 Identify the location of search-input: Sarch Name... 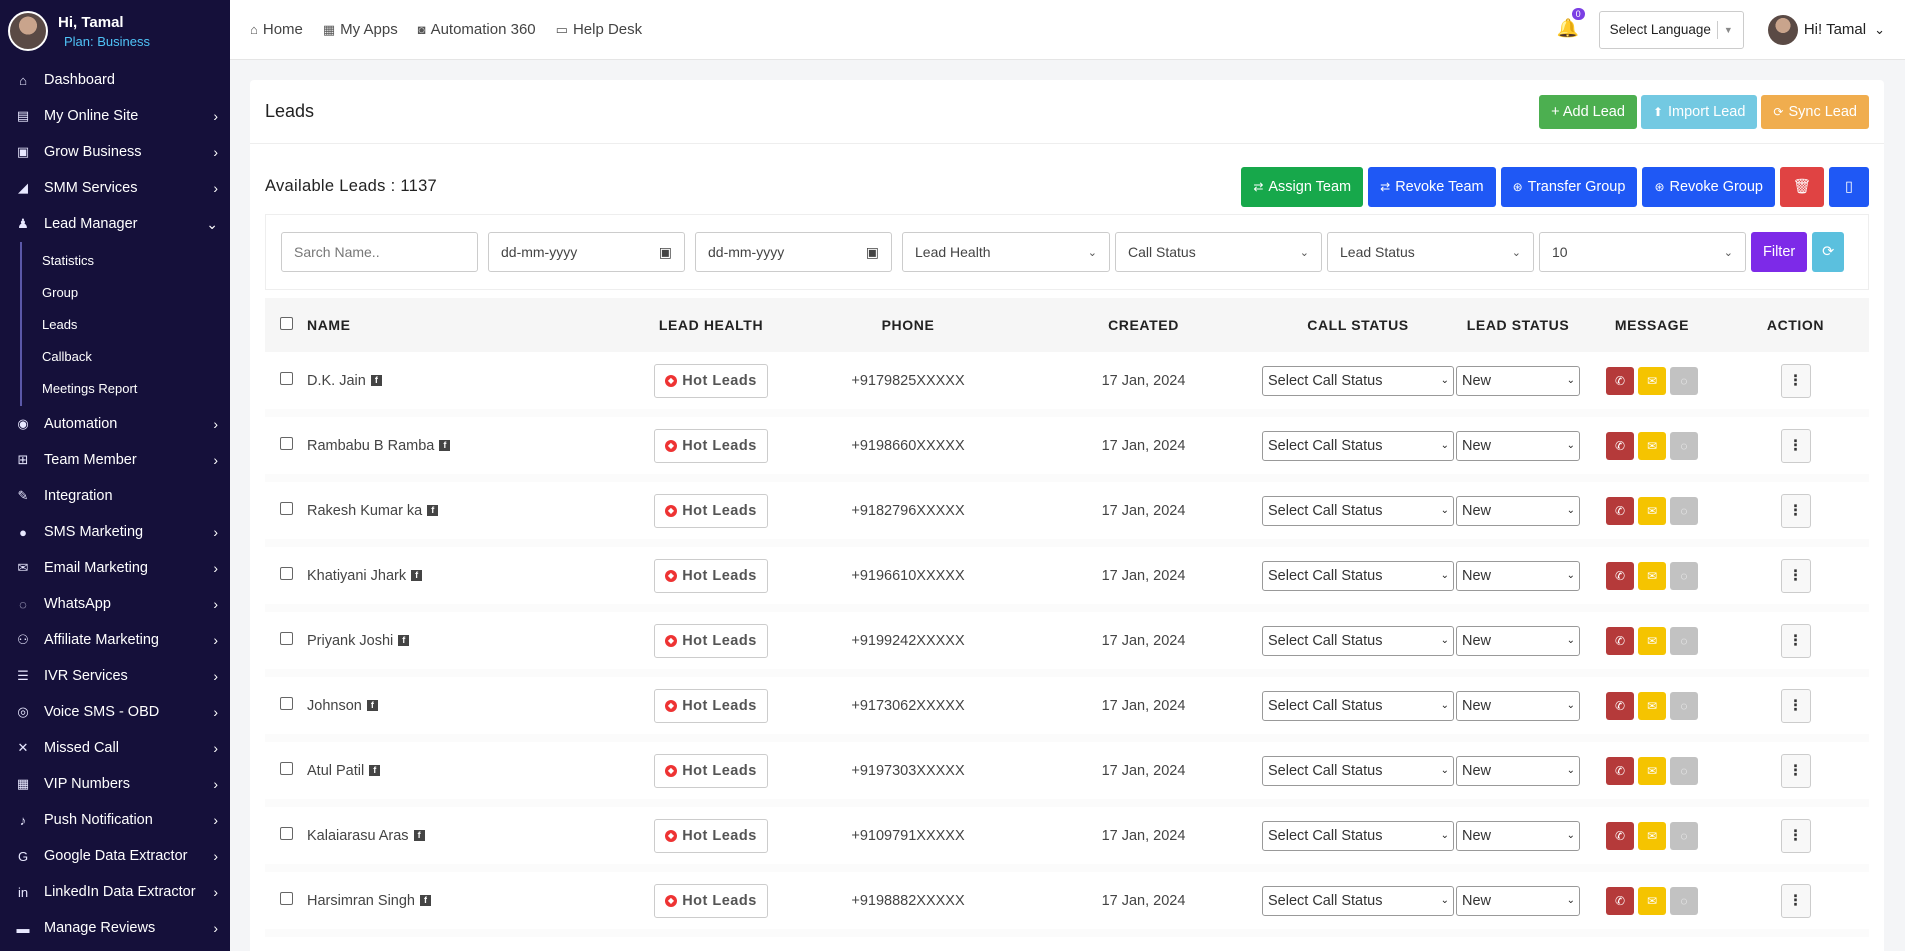
(379, 252).